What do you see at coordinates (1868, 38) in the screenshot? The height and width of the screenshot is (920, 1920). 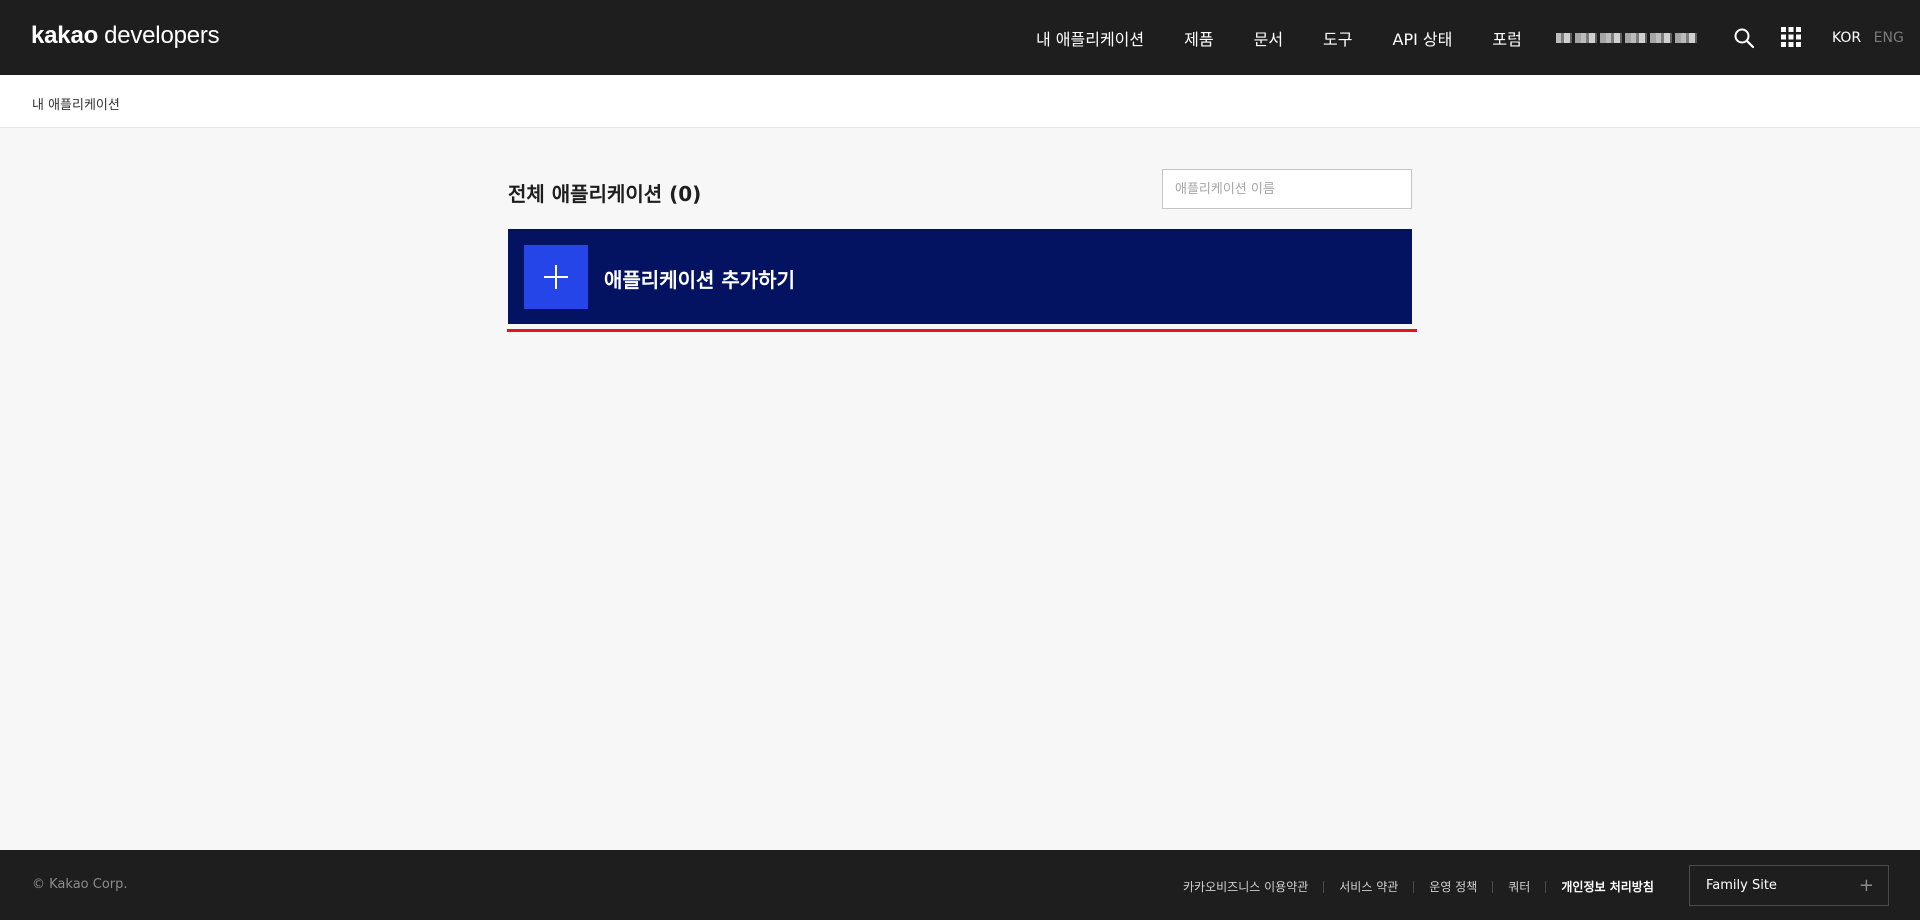 I see `language-switch: KOR ENG` at bounding box center [1868, 38].